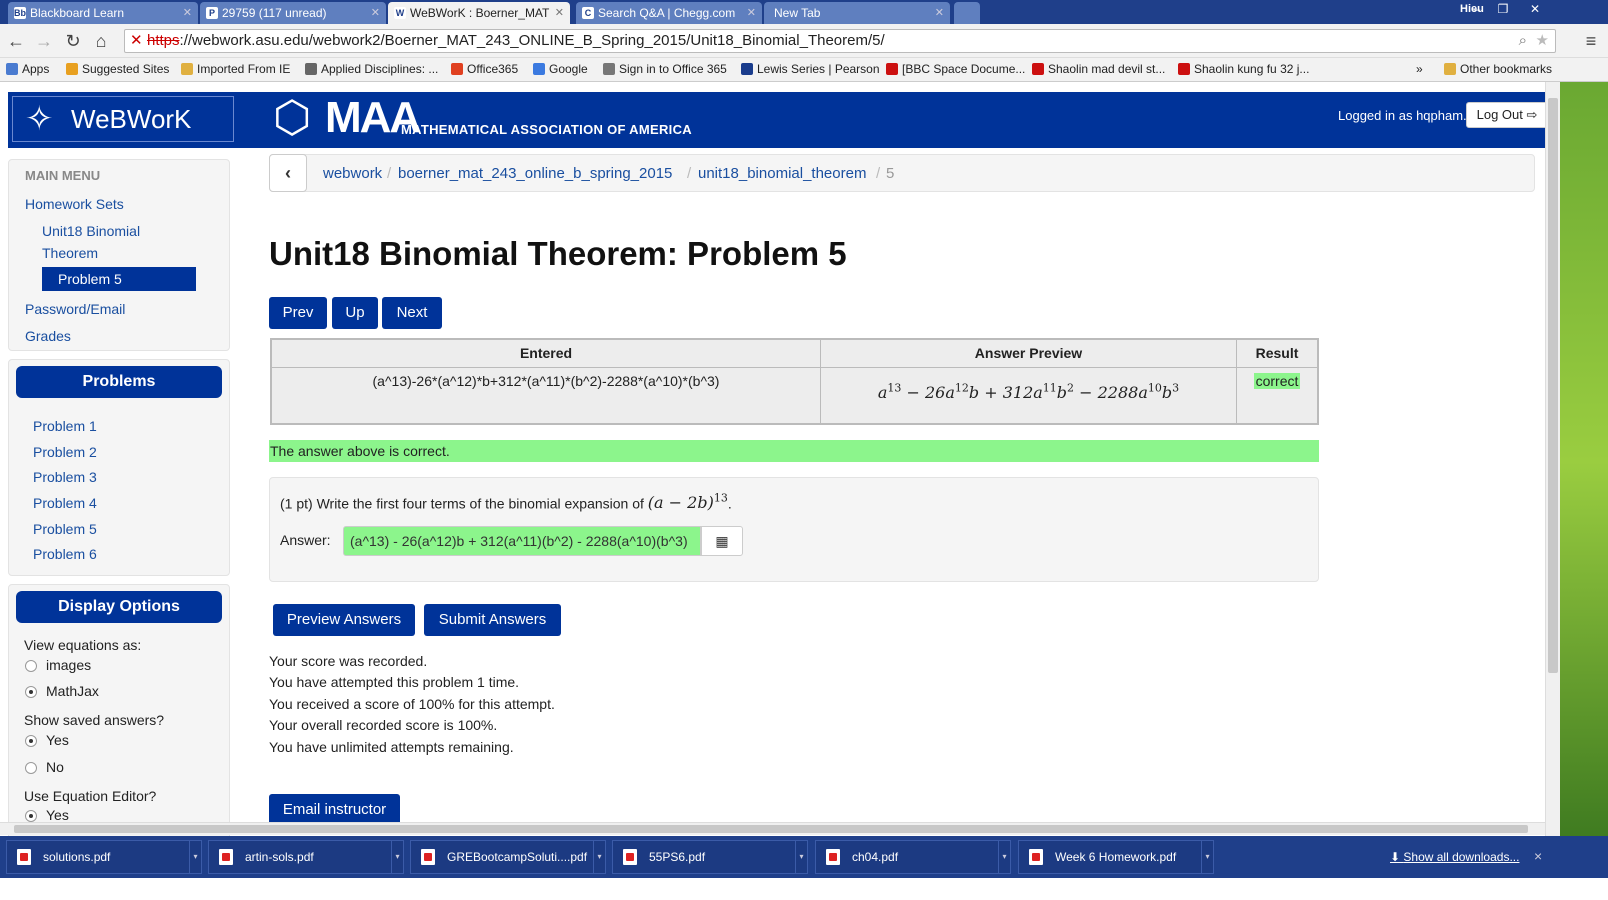  What do you see at coordinates (1542, 41) in the screenshot?
I see `star-icon: ★` at bounding box center [1542, 41].